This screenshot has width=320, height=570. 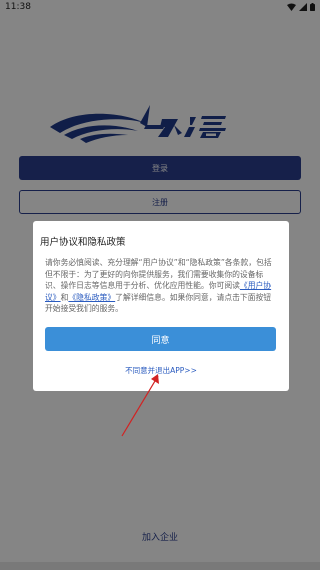 What do you see at coordinates (91, 297) in the screenshot?
I see `privacy-policy-link: 《隐私政策》` at bounding box center [91, 297].